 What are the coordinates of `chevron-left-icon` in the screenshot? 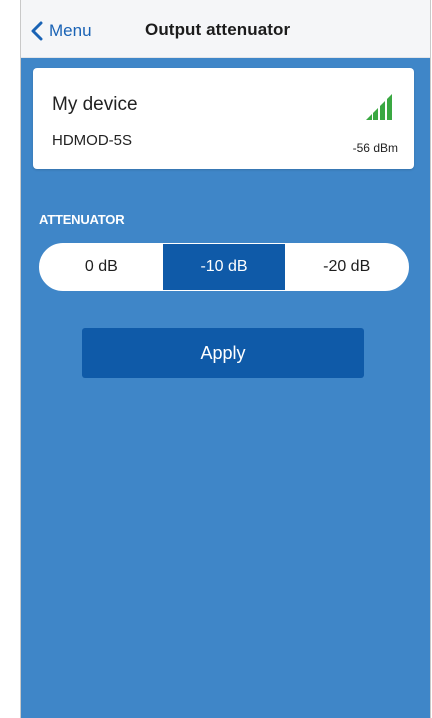 It's located at (37, 31).